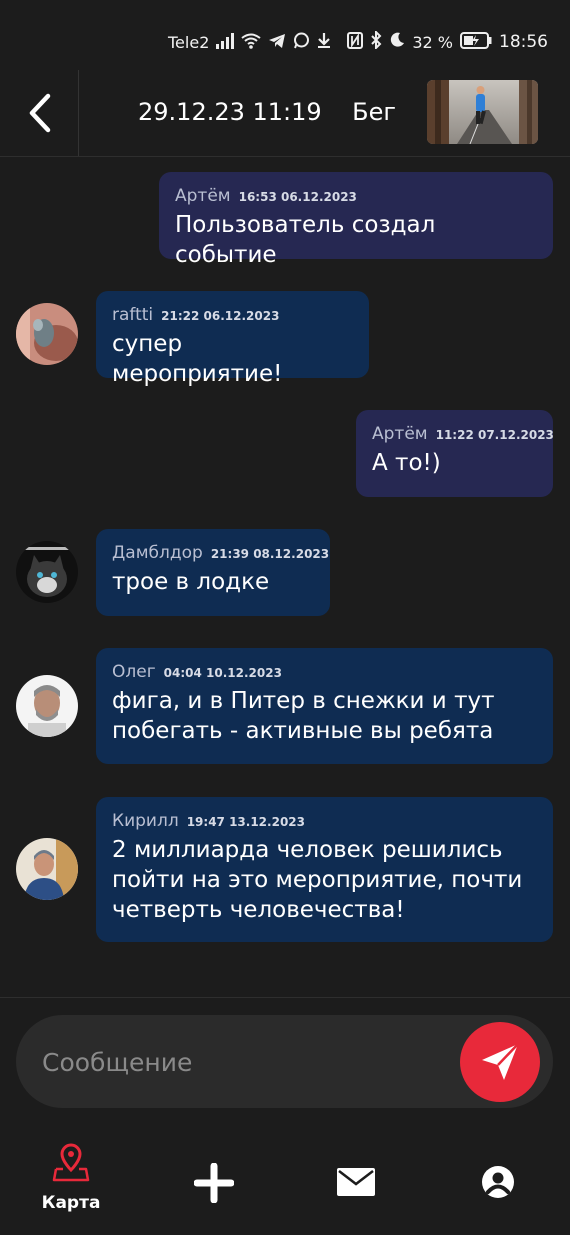 This screenshot has width=570, height=1235. I want to click on event-thumbnail, so click(482, 112).